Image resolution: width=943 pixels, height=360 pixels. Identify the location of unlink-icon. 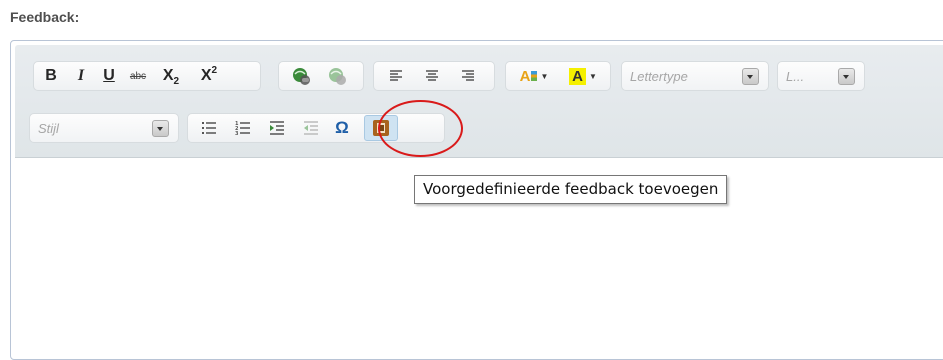
(337, 76).